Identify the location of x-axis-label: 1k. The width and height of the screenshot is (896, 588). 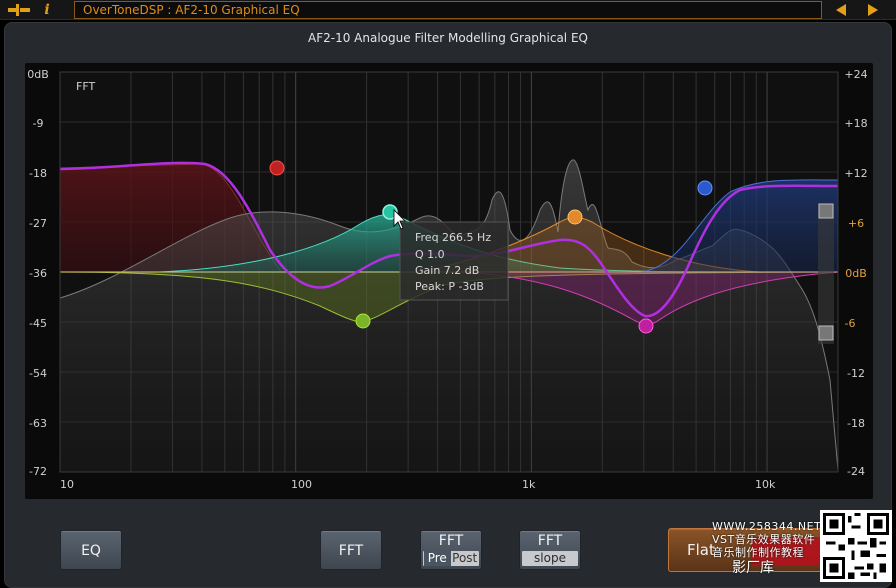
(529, 484).